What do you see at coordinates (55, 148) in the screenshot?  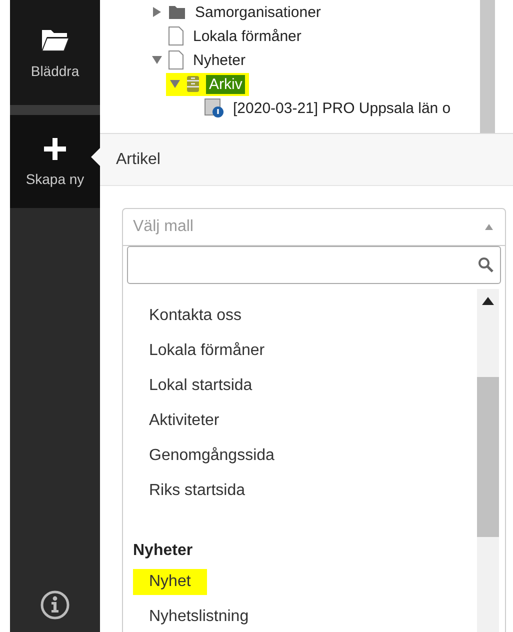 I see `plus-icon` at bounding box center [55, 148].